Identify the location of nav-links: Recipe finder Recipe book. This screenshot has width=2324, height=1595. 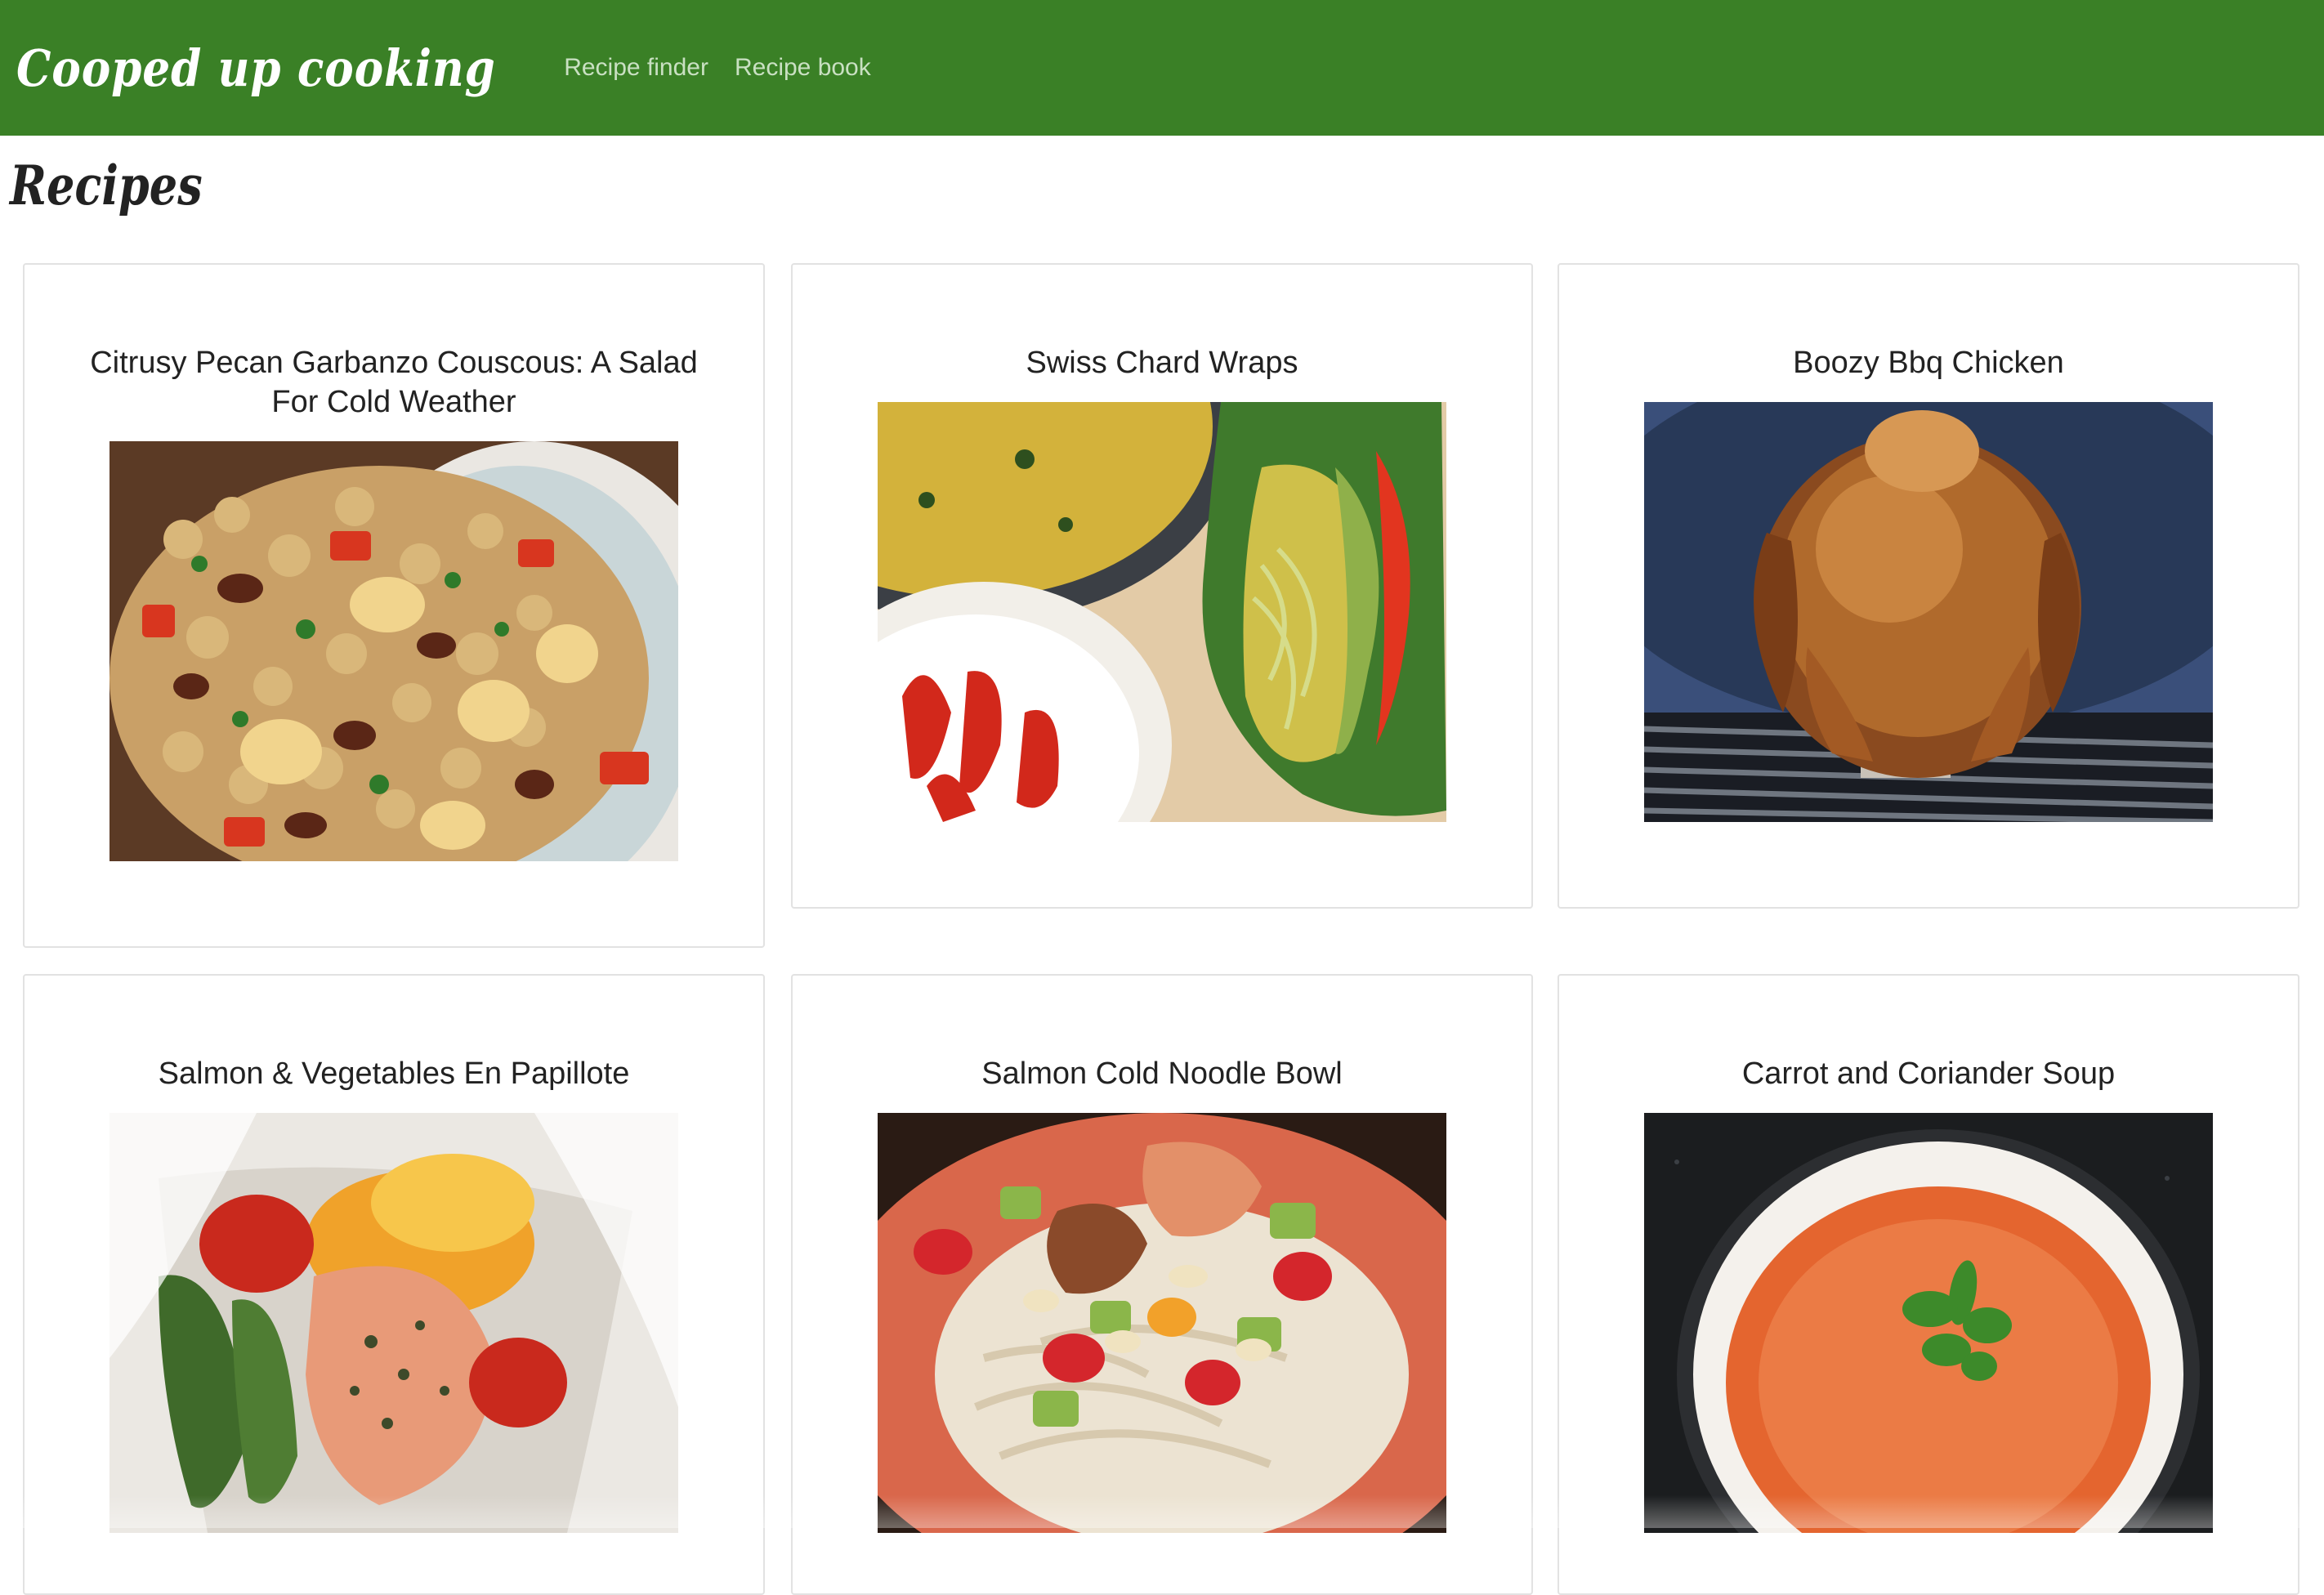
(730, 68).